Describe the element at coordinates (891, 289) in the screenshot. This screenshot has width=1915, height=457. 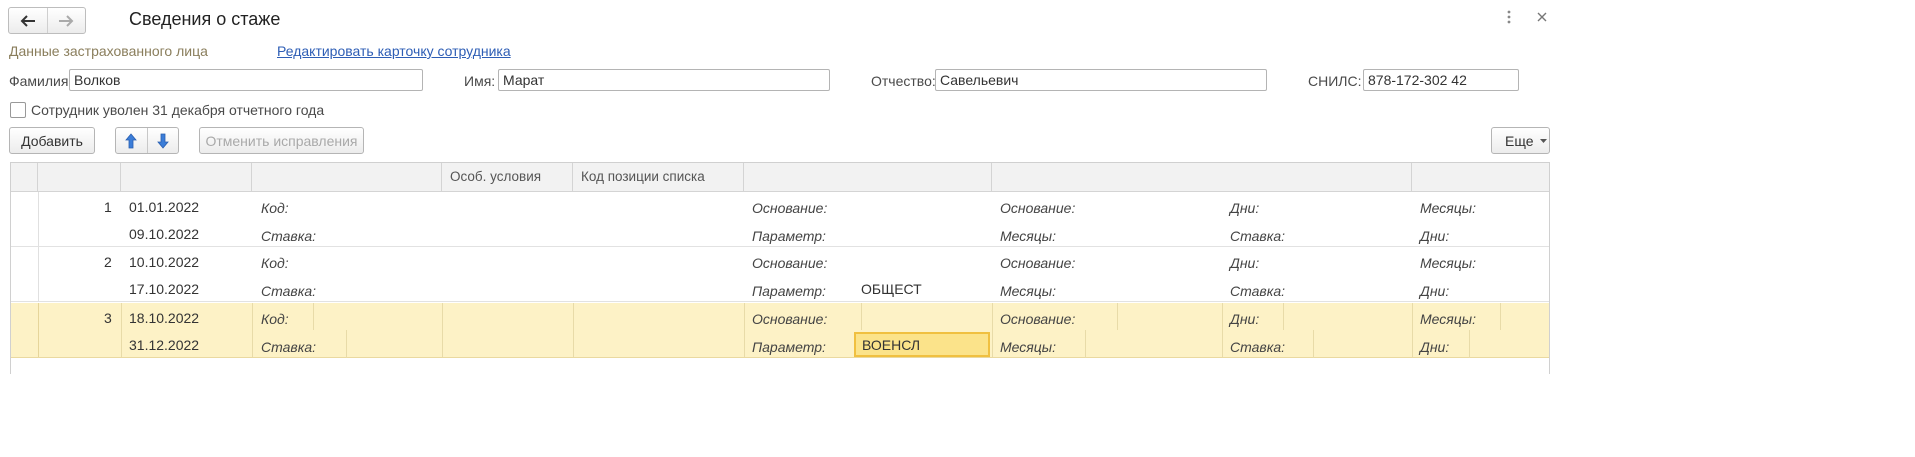
I see `parameter-value: ОБЩЕСТ` at that location.